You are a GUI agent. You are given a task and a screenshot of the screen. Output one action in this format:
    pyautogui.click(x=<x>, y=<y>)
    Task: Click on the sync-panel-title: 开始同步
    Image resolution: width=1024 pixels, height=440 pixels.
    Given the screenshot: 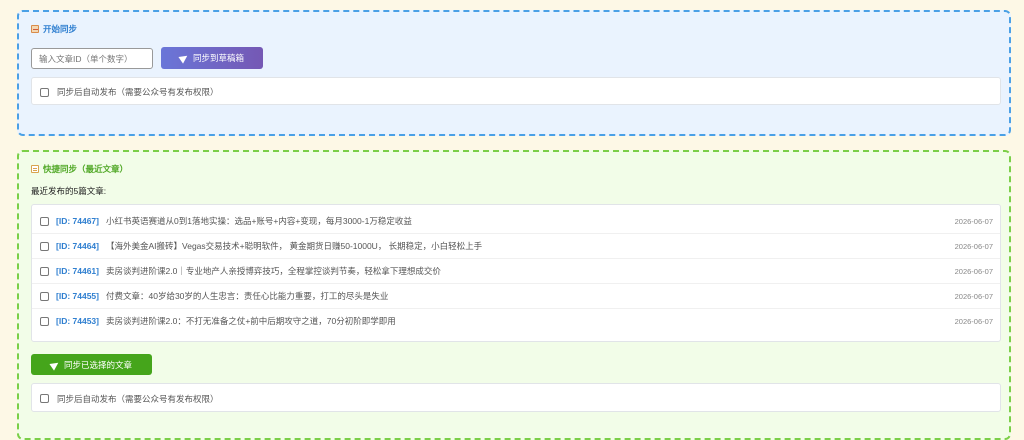 What is the action you would take?
    pyautogui.click(x=54, y=29)
    